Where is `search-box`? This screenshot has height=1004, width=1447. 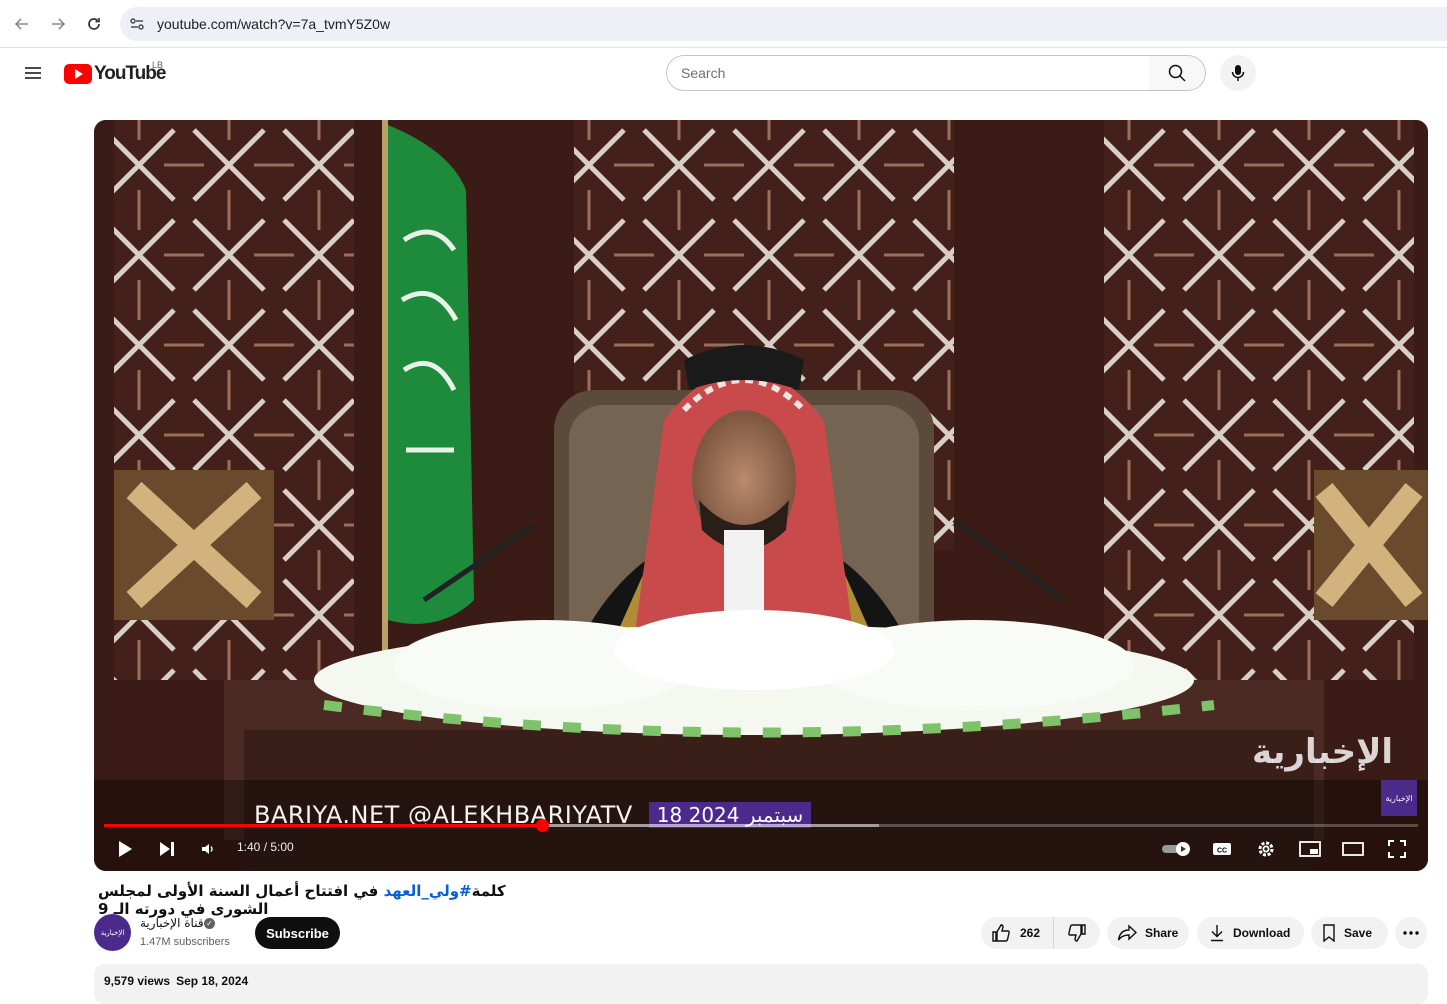
search-box is located at coordinates (908, 73).